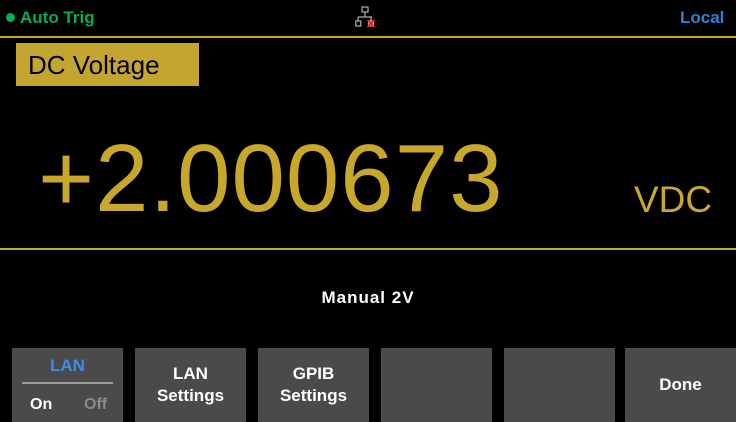 This screenshot has width=736, height=422. Describe the element at coordinates (190, 373) in the screenshot. I see `lan-settings-label-line1: LAN` at that location.